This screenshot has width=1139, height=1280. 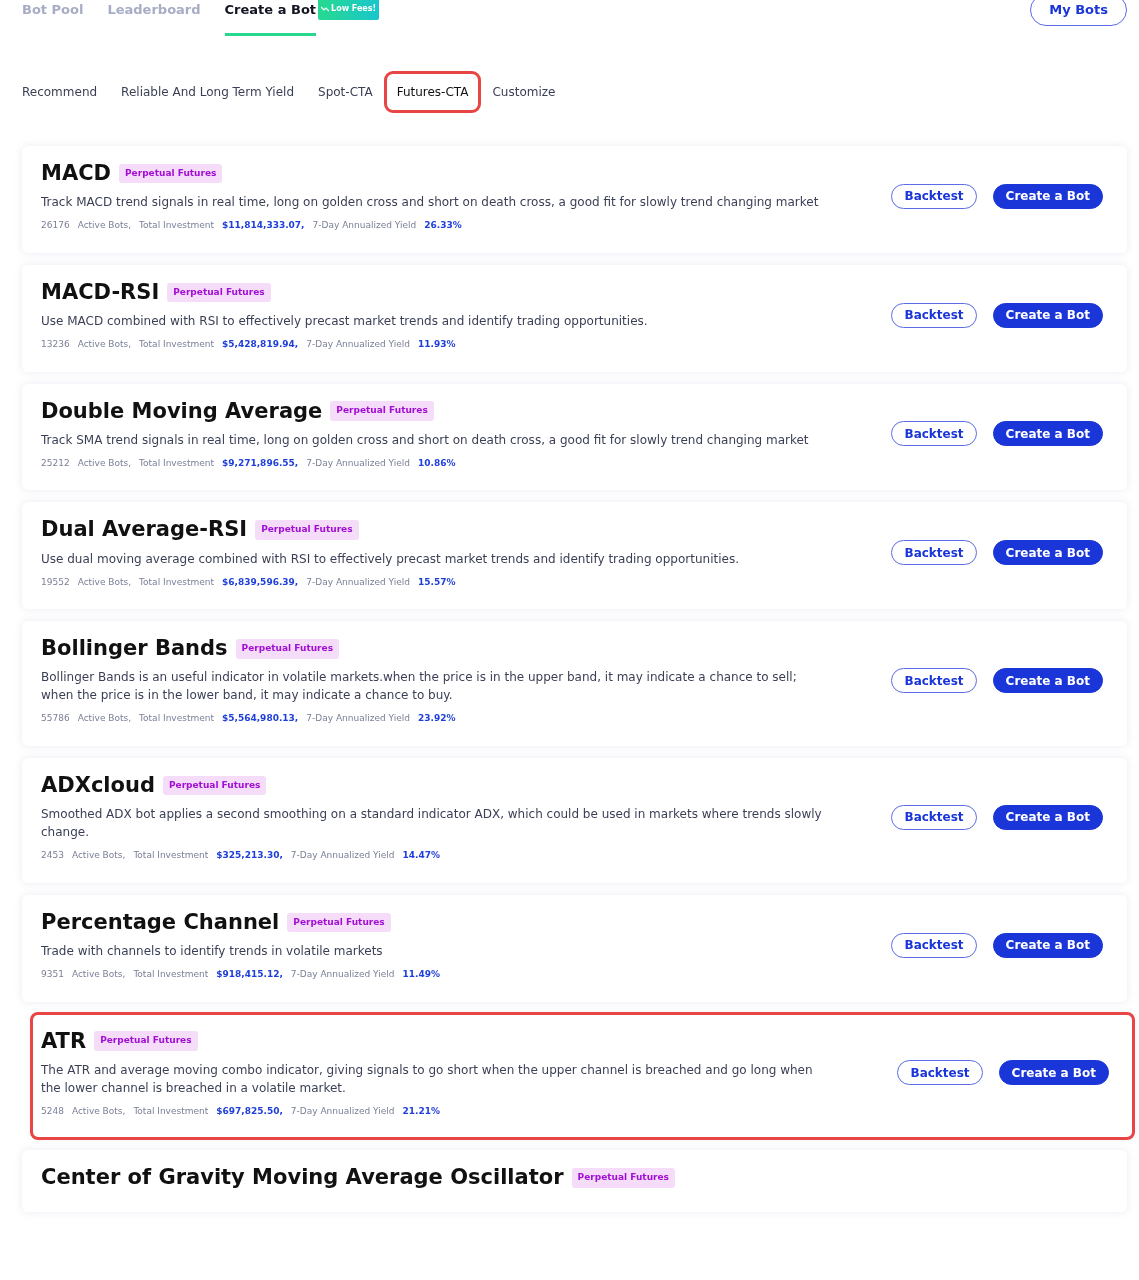 I want to click on bot-description: Use dual moving average combined with RSI to effectively precast market trends and identify trading opportunities., so click(x=390, y=559).